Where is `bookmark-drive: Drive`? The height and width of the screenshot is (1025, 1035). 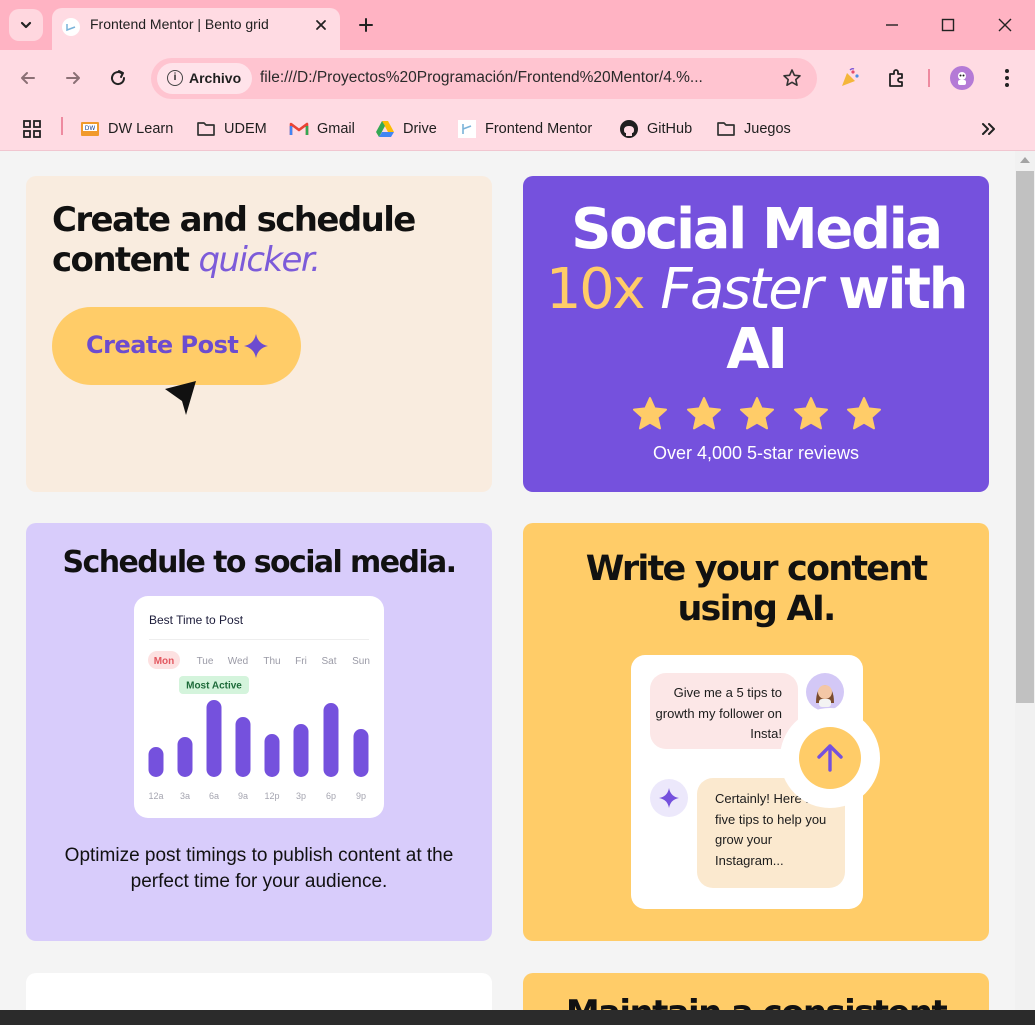 bookmark-drive: Drive is located at coordinates (406, 129).